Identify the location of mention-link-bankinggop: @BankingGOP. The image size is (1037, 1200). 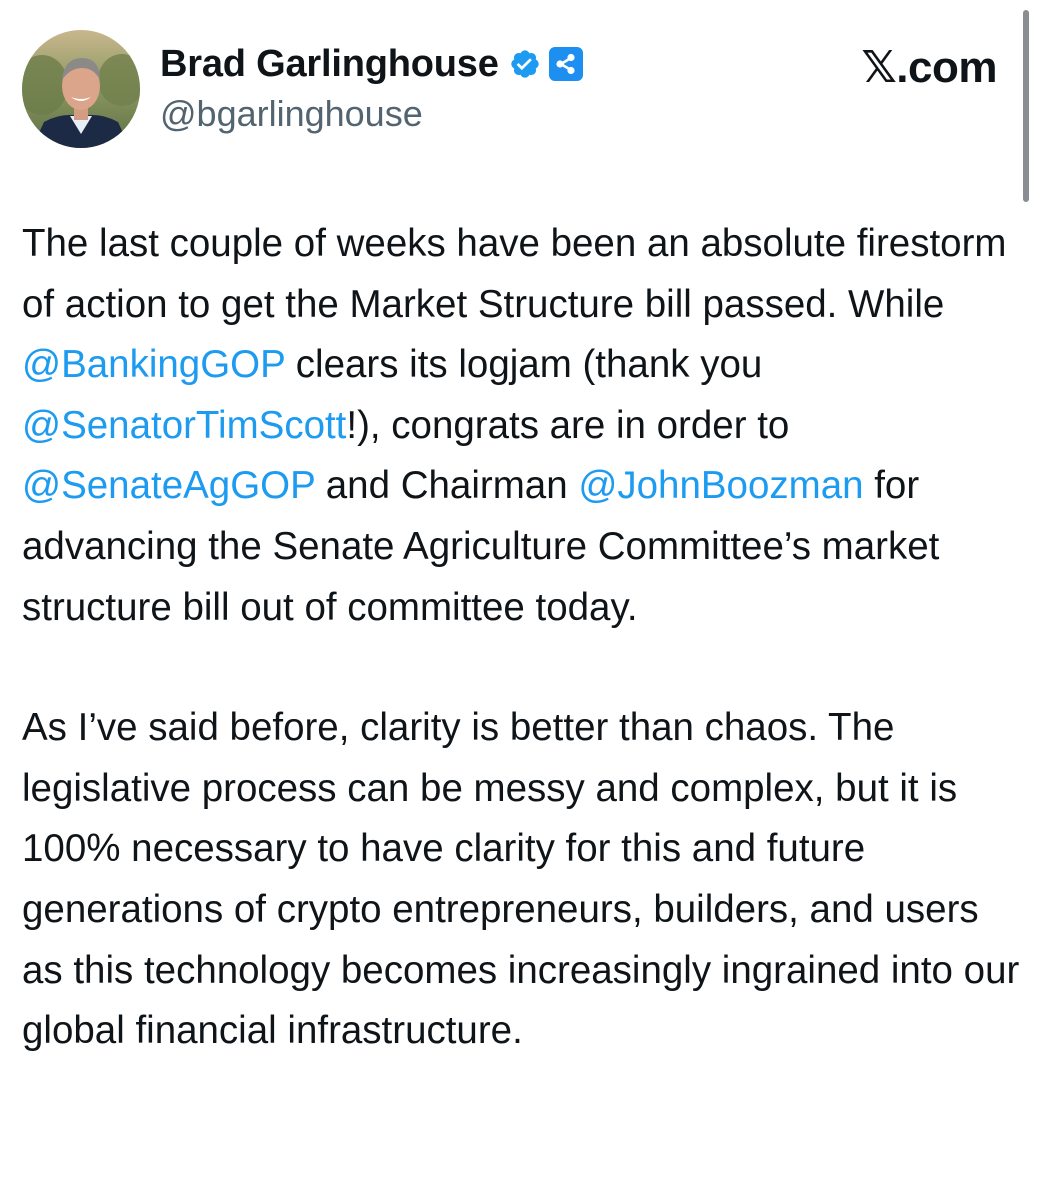
(153, 364).